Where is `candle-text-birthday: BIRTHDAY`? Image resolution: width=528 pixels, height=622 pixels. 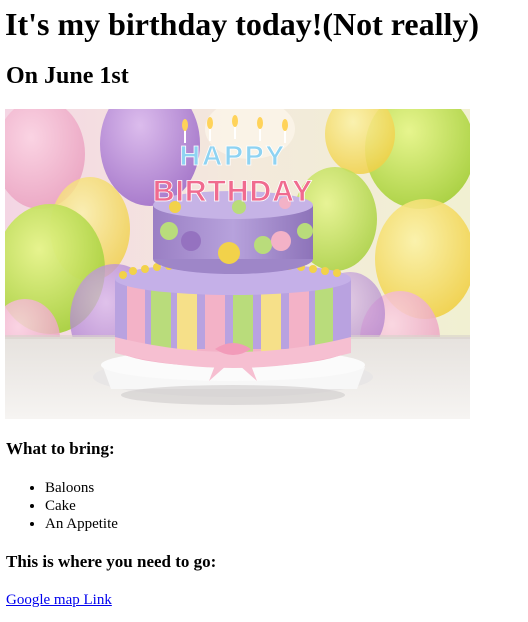
candle-text-birthday: BIRTHDAY is located at coordinates (233, 191).